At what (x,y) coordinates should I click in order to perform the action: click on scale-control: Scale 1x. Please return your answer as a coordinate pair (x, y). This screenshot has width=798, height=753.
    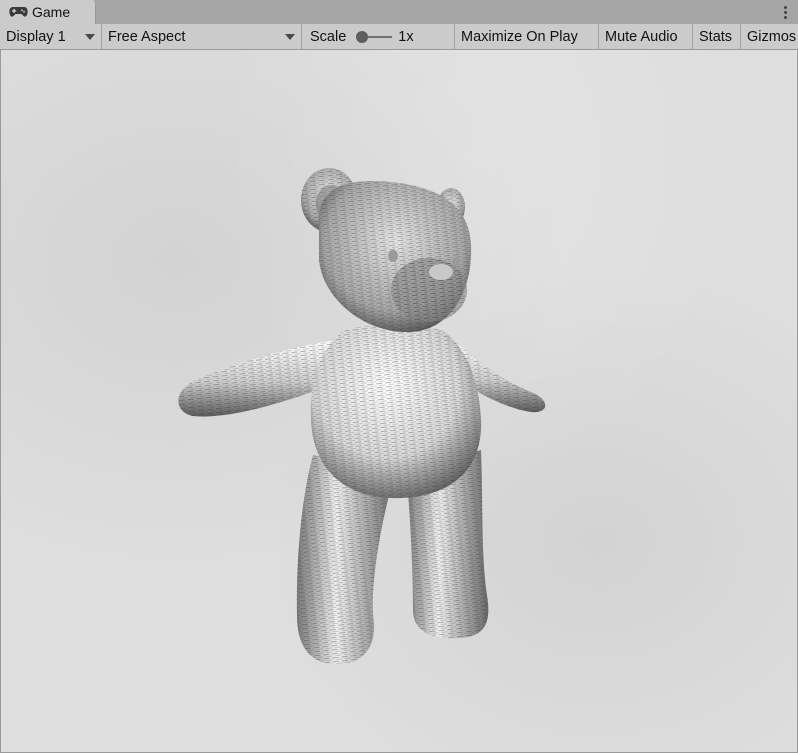
    Looking at the image, I should click on (378, 36).